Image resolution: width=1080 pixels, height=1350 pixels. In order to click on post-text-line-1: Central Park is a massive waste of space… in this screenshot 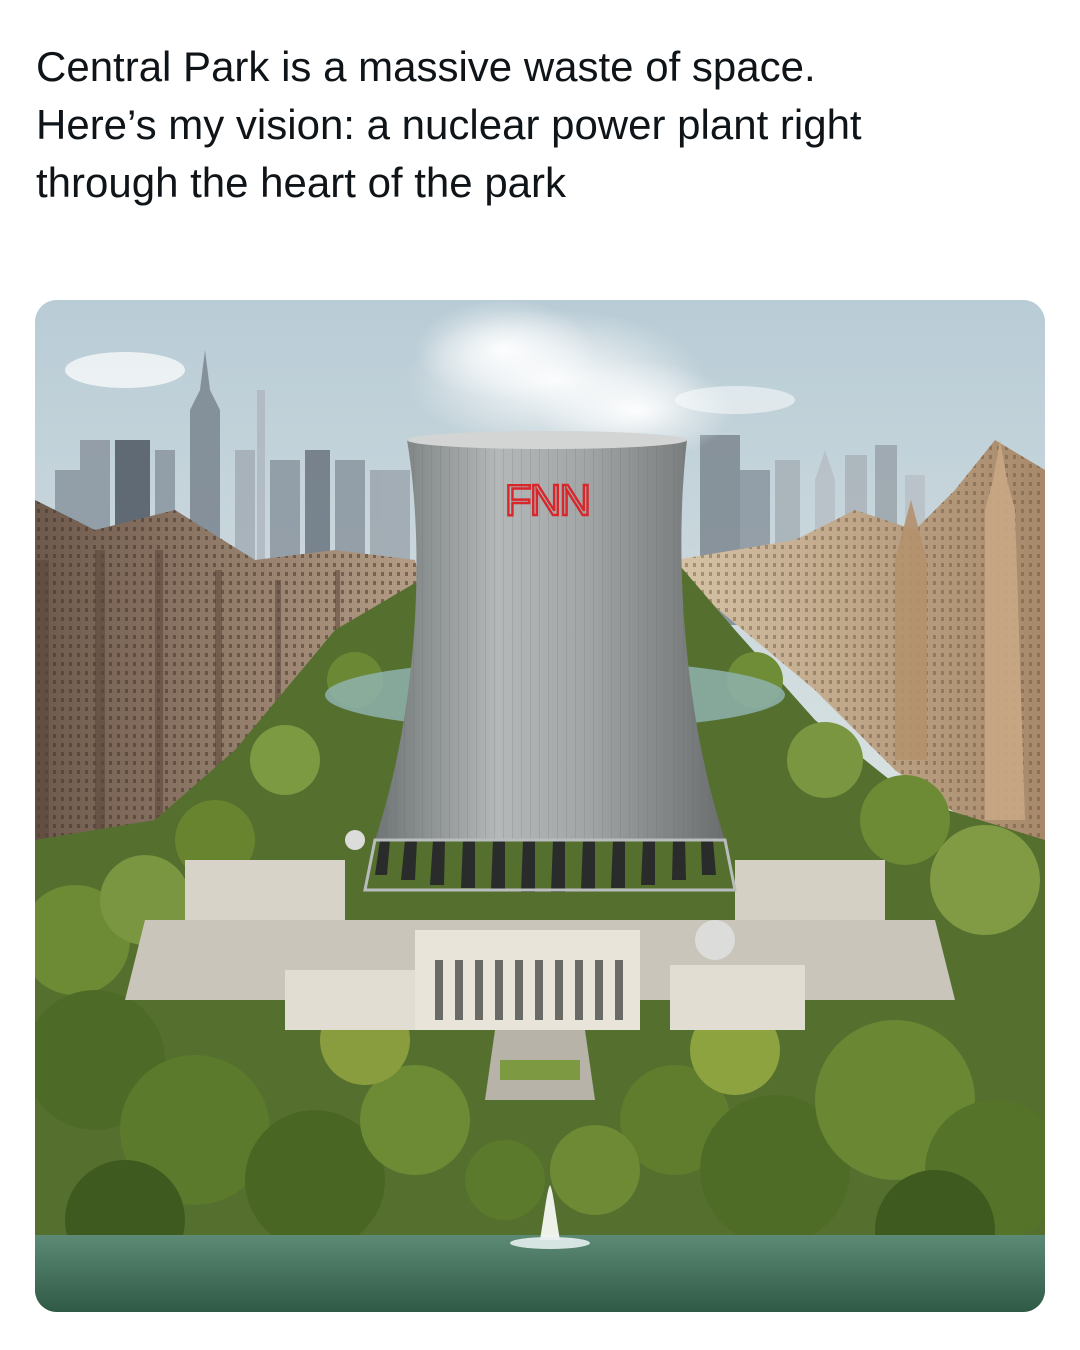, I will do `click(426, 66)`.